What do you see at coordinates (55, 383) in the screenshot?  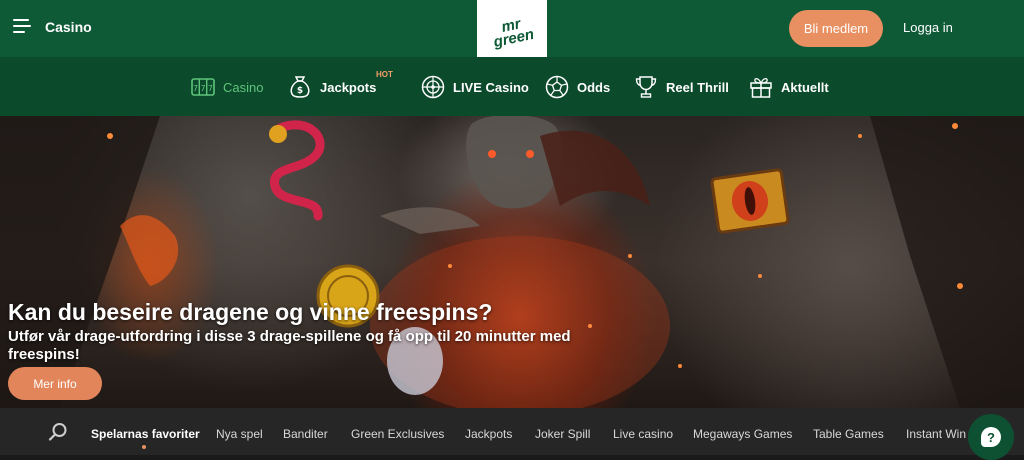 I see `more-info-button: Mer info` at bounding box center [55, 383].